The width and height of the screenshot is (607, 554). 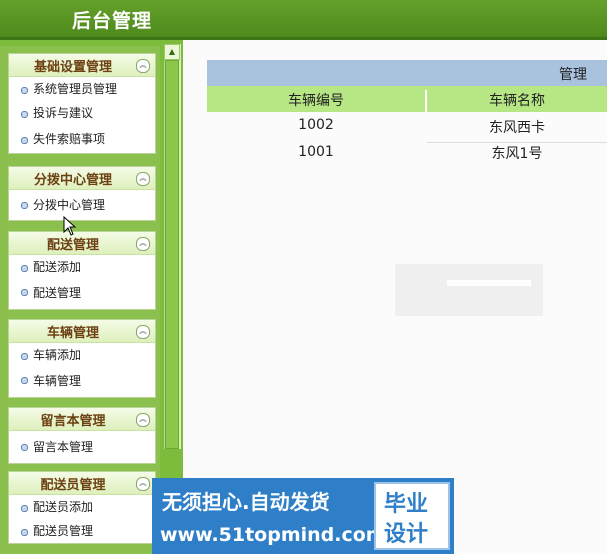 I want to click on menu-group-title: 留言本管理, so click(x=73, y=421).